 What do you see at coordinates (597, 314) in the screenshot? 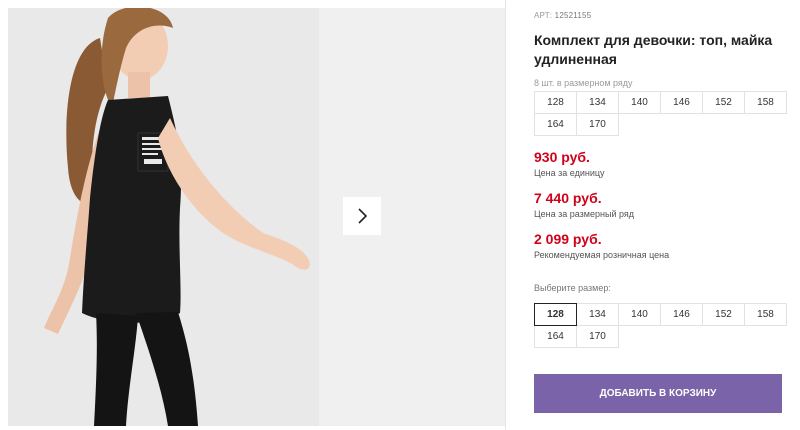
I see `size-option: 134` at bounding box center [597, 314].